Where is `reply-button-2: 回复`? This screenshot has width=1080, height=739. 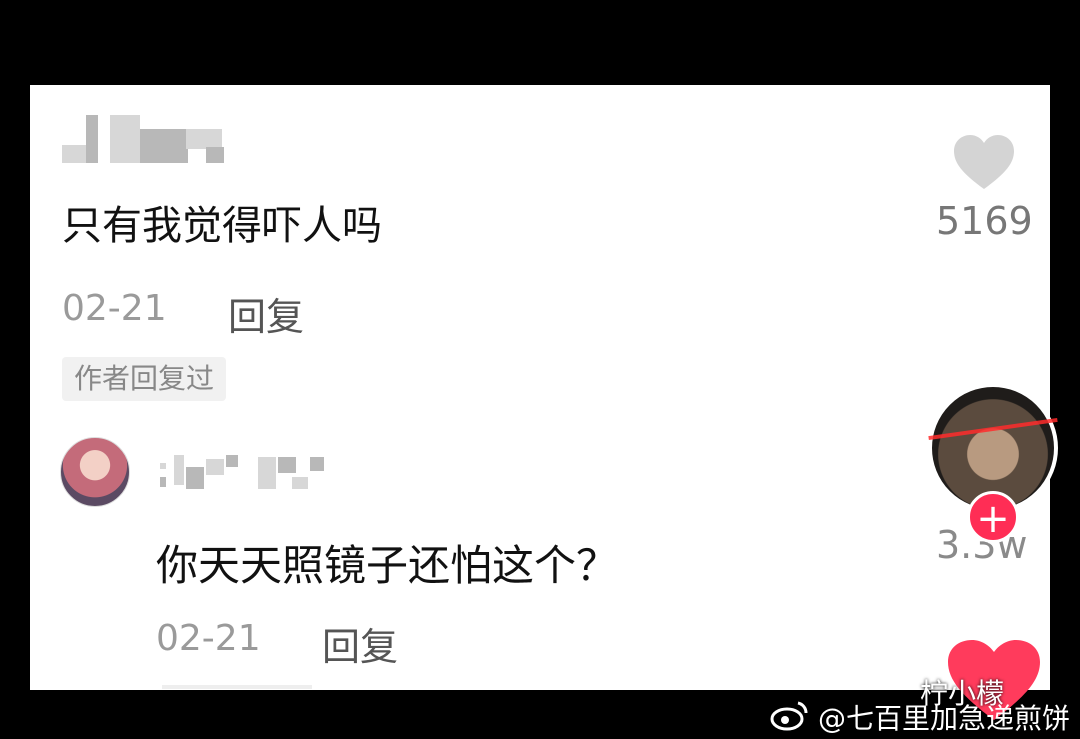
reply-button-2: 回复 is located at coordinates (360, 643).